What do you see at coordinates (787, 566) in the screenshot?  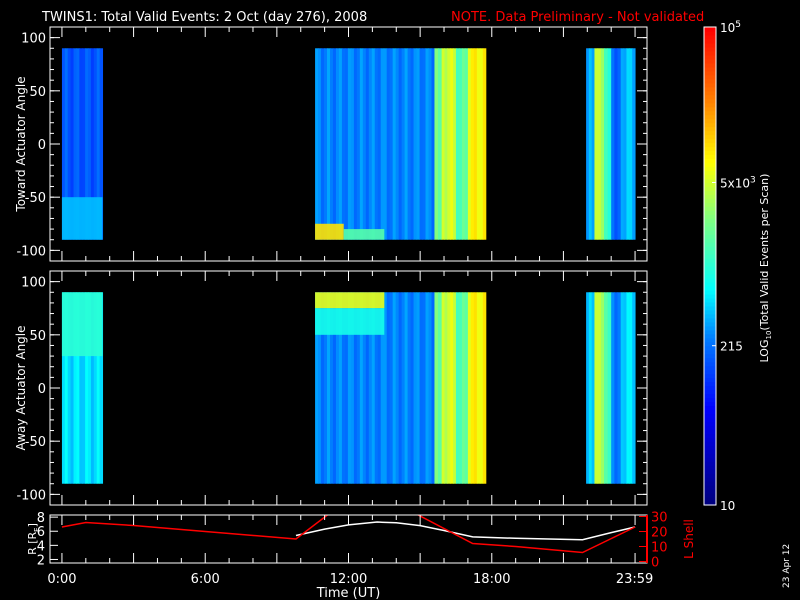 I see `date-stamp: 23 Apr 12` at bounding box center [787, 566].